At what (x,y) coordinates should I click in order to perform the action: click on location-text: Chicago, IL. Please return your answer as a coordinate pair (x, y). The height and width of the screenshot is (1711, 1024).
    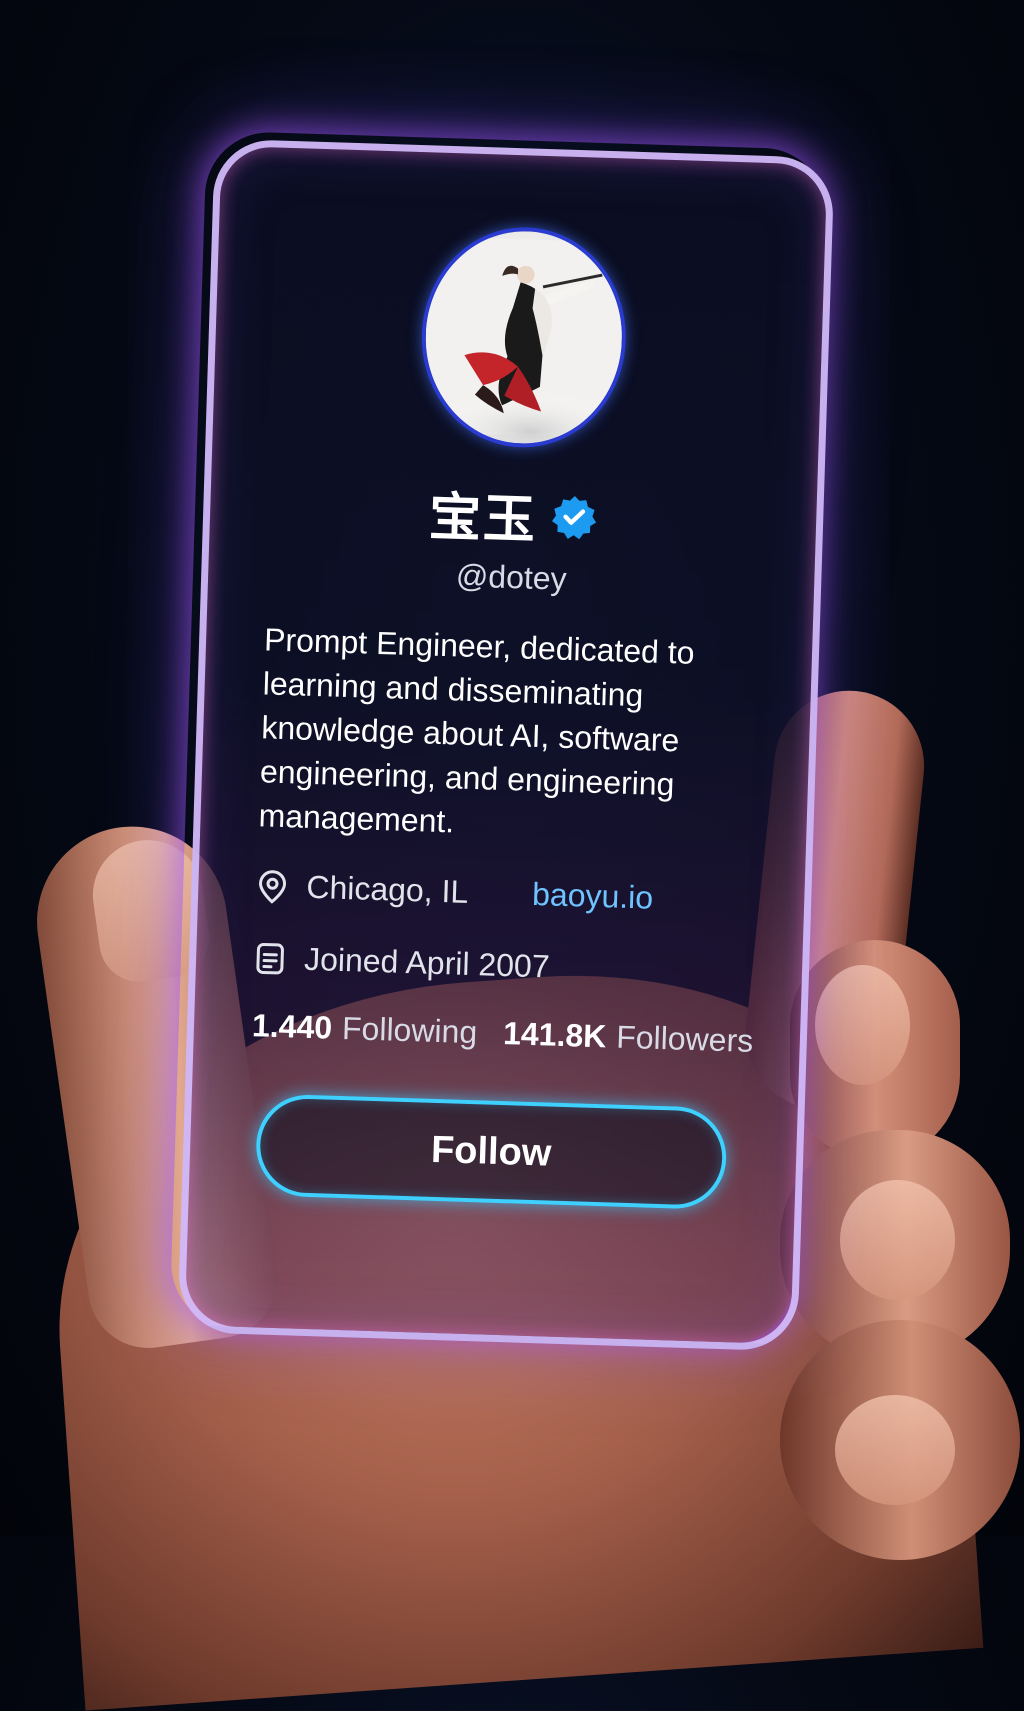
    Looking at the image, I should click on (387, 890).